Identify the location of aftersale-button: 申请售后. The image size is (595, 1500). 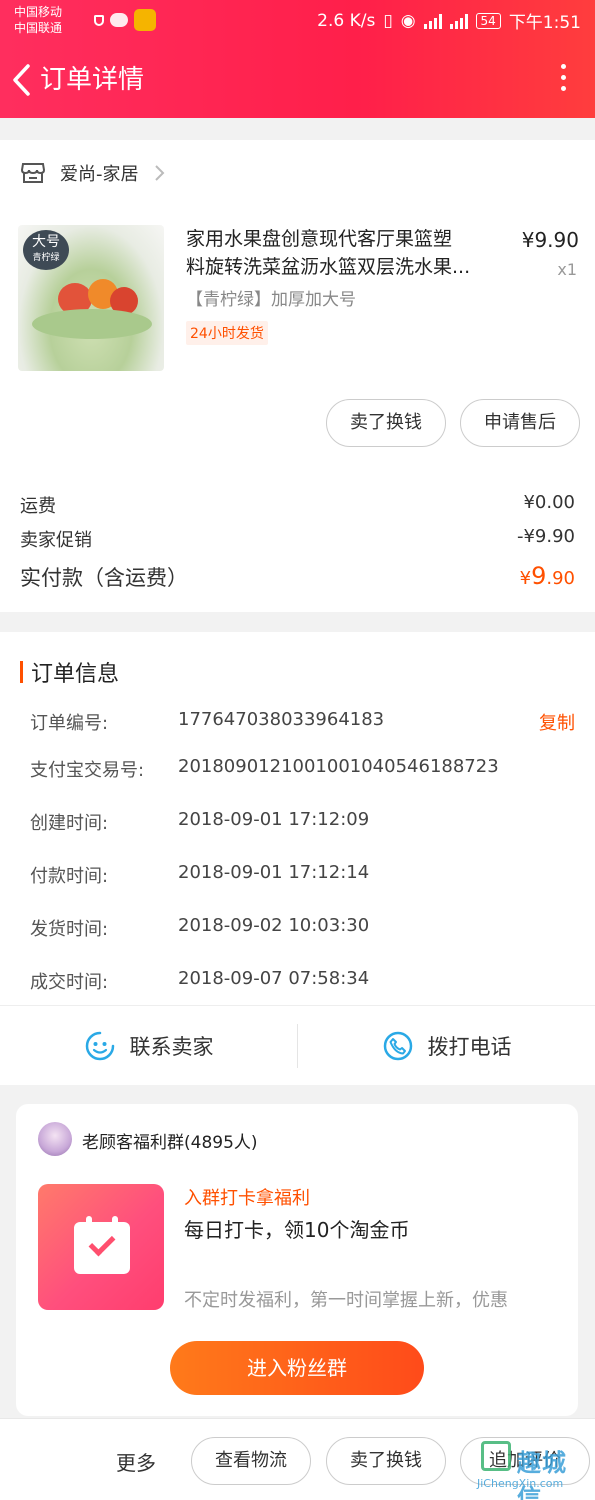
(520, 423).